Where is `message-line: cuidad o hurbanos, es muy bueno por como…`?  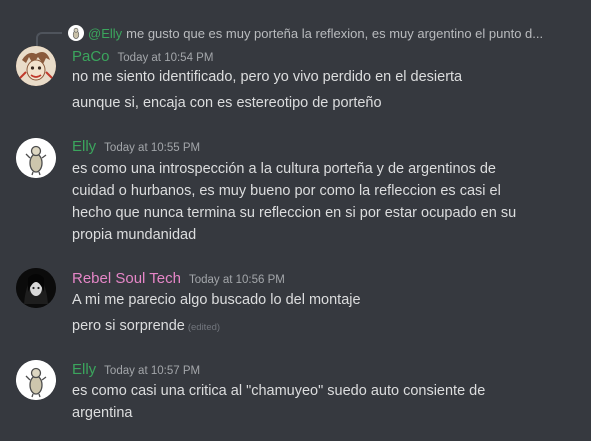 message-line: cuidad o hurbanos, es muy bueno por como… is located at coordinates (286, 191).